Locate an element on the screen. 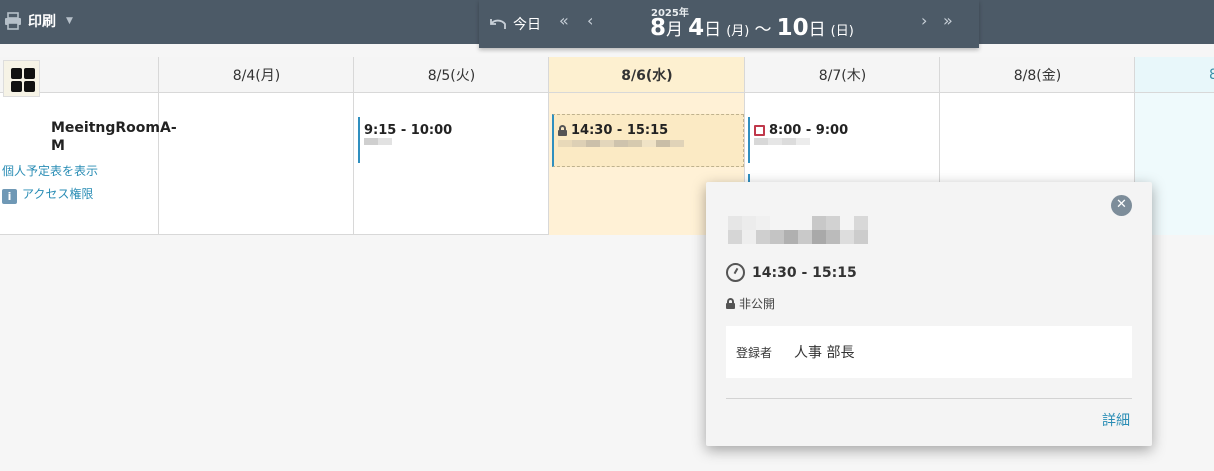 The width and height of the screenshot is (1214, 471). print-button: 印刷 ▼ is located at coordinates (38, 21).